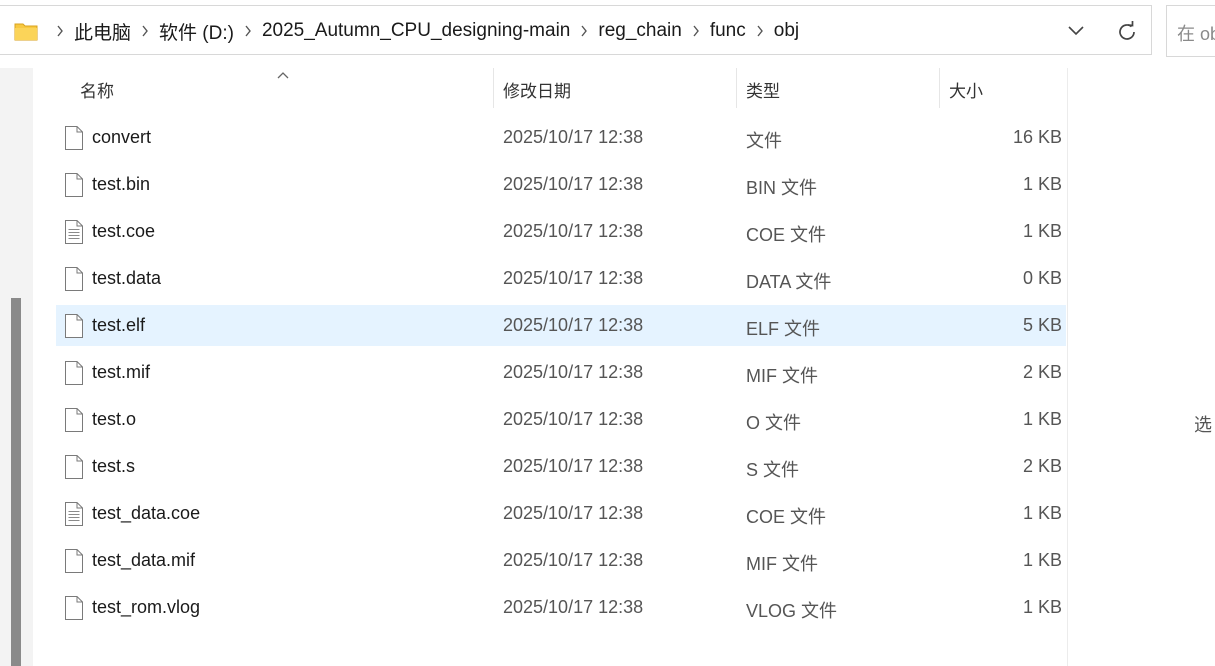 This screenshot has height=666, width=1215. What do you see at coordinates (127, 278) in the screenshot?
I see `file-name: test.data` at bounding box center [127, 278].